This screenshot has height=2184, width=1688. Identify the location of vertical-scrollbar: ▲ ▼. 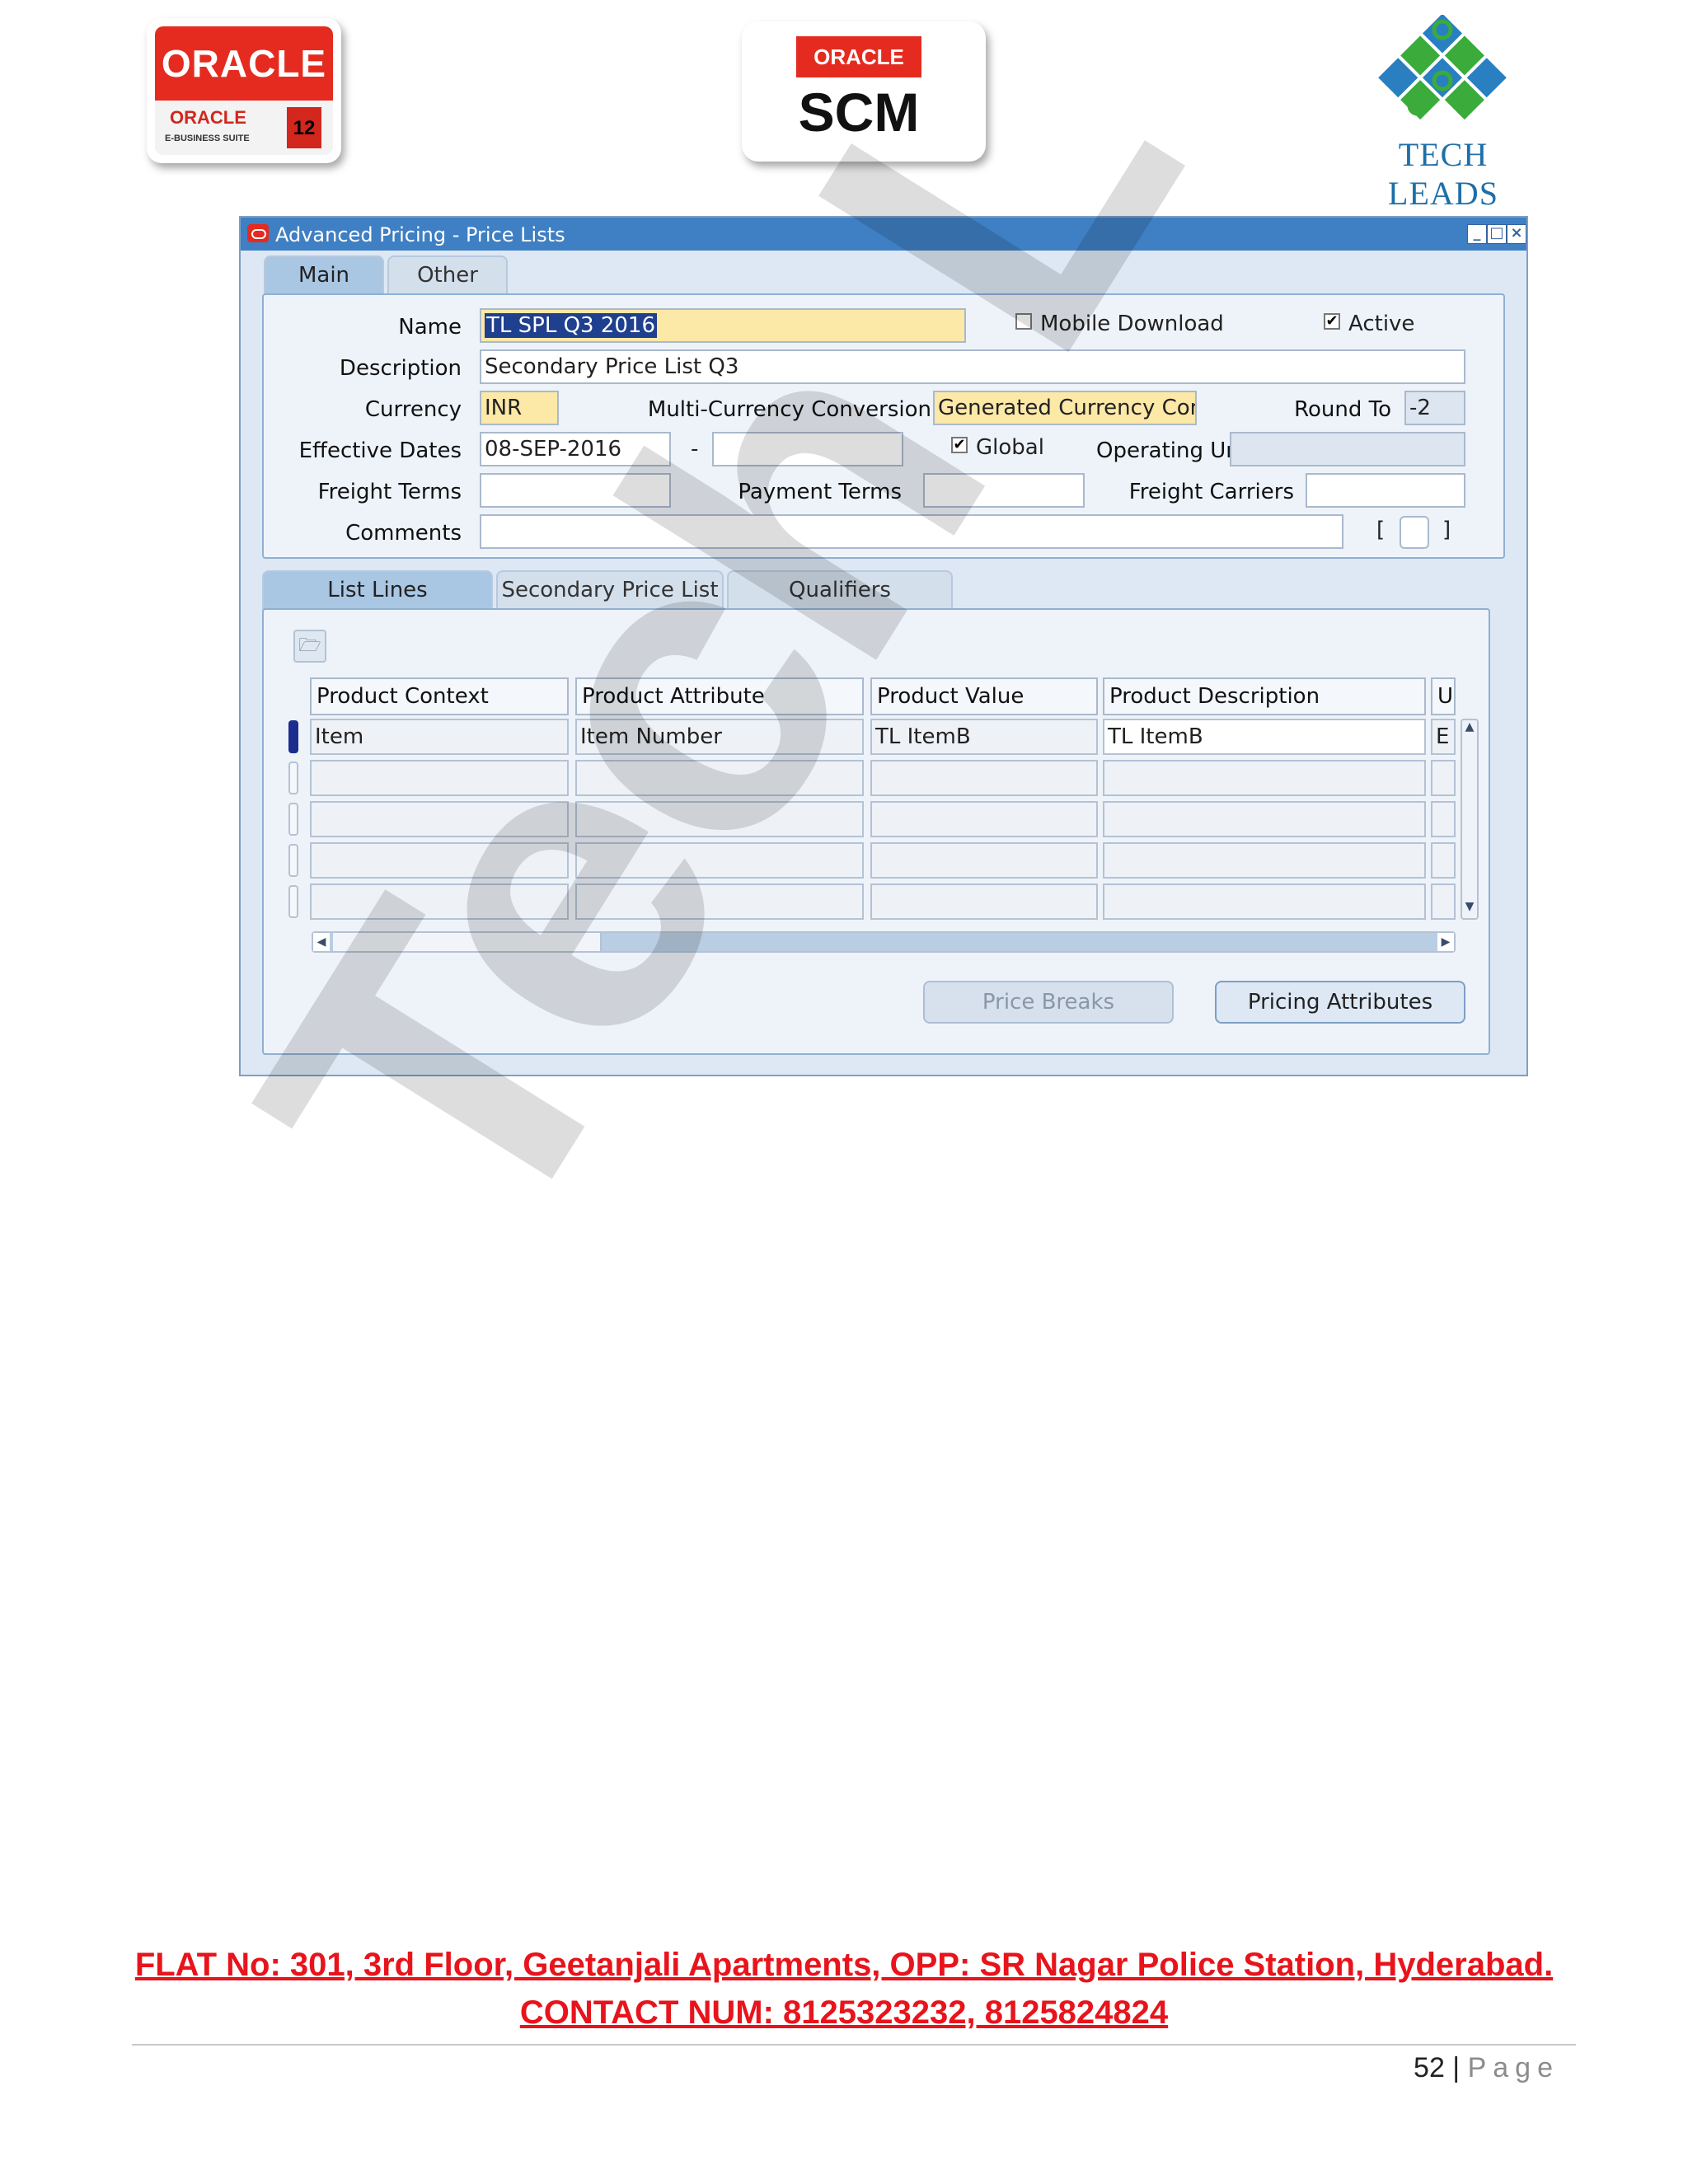
(1470, 819).